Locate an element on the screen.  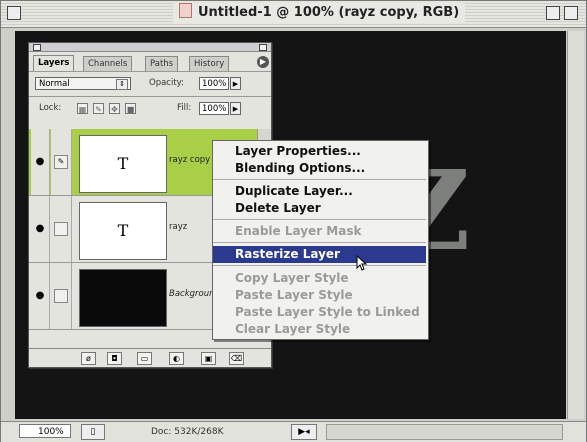
new-set-icon: ▭ is located at coordinates (144, 358).